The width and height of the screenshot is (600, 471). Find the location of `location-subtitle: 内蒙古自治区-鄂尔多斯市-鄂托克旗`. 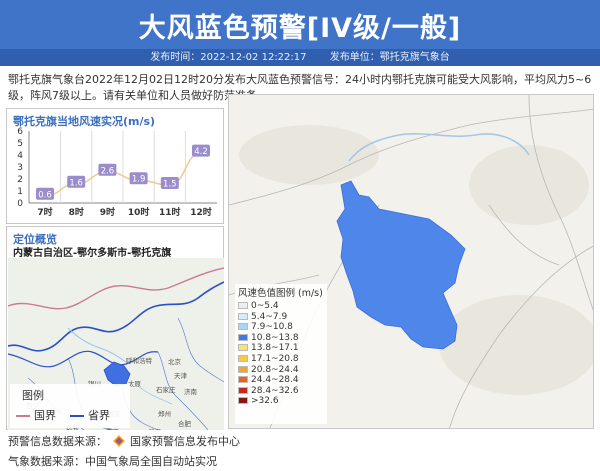

location-subtitle: 内蒙古自治区-鄂尔多斯市-鄂托克旗 is located at coordinates (92, 253).